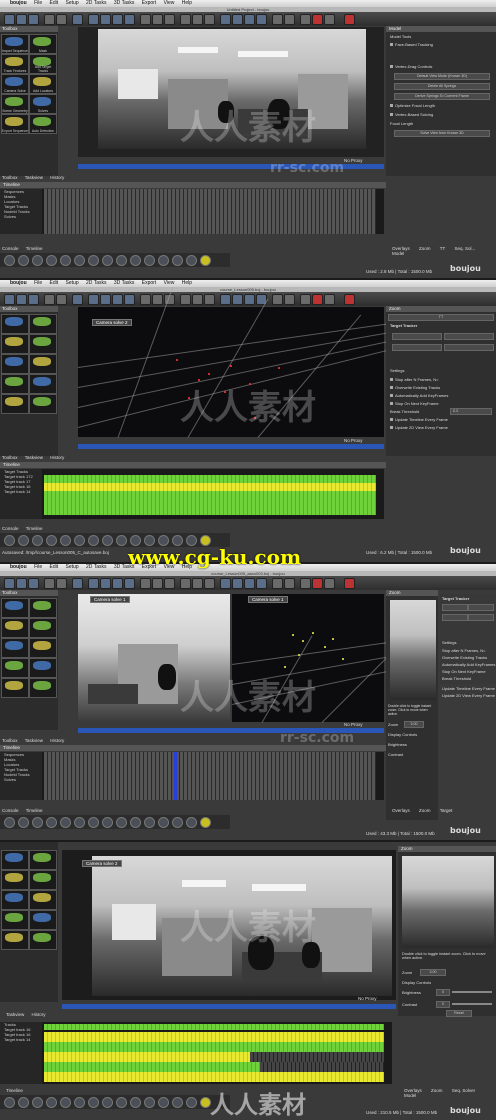  Describe the element at coordinates (187, 3) in the screenshot. I see `menu-help: Help` at that location.